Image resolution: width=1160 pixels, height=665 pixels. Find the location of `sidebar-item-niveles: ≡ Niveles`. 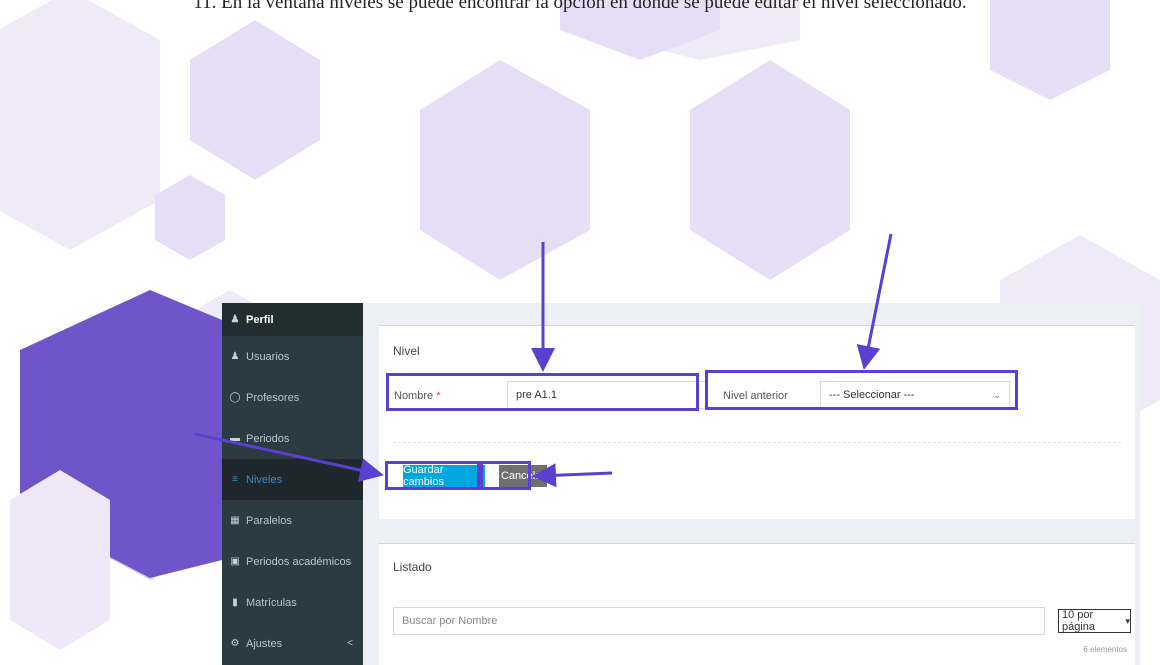

sidebar-item-niveles: ≡ Niveles is located at coordinates (292, 479).